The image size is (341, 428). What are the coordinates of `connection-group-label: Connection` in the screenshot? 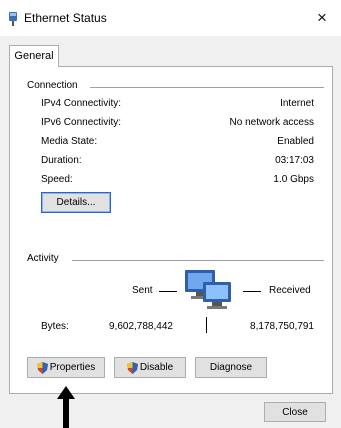 It's located at (54, 85).